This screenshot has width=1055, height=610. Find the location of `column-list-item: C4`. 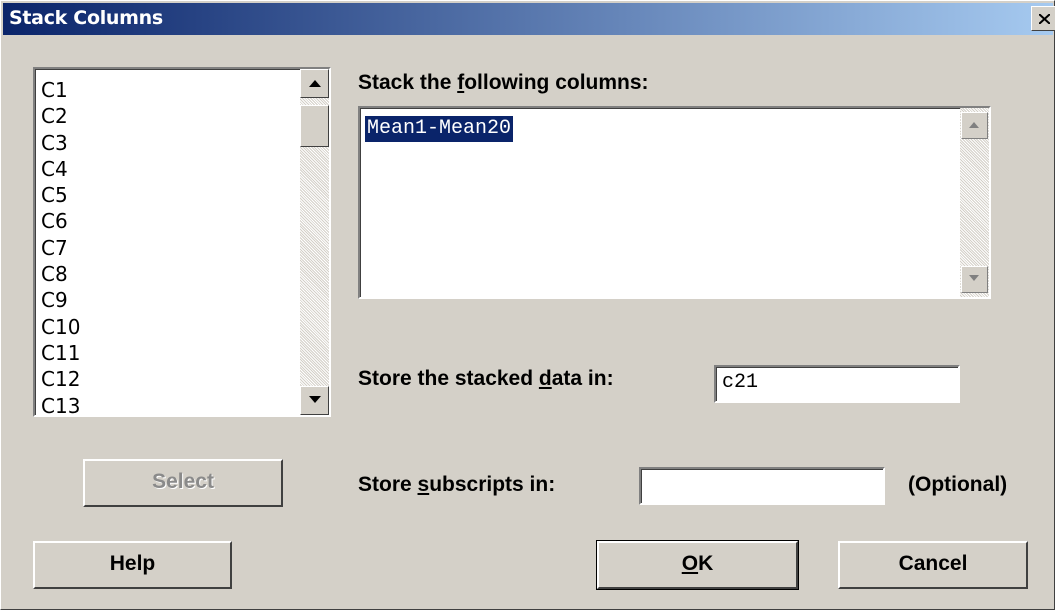

column-list-item: C4 is located at coordinates (166, 169).